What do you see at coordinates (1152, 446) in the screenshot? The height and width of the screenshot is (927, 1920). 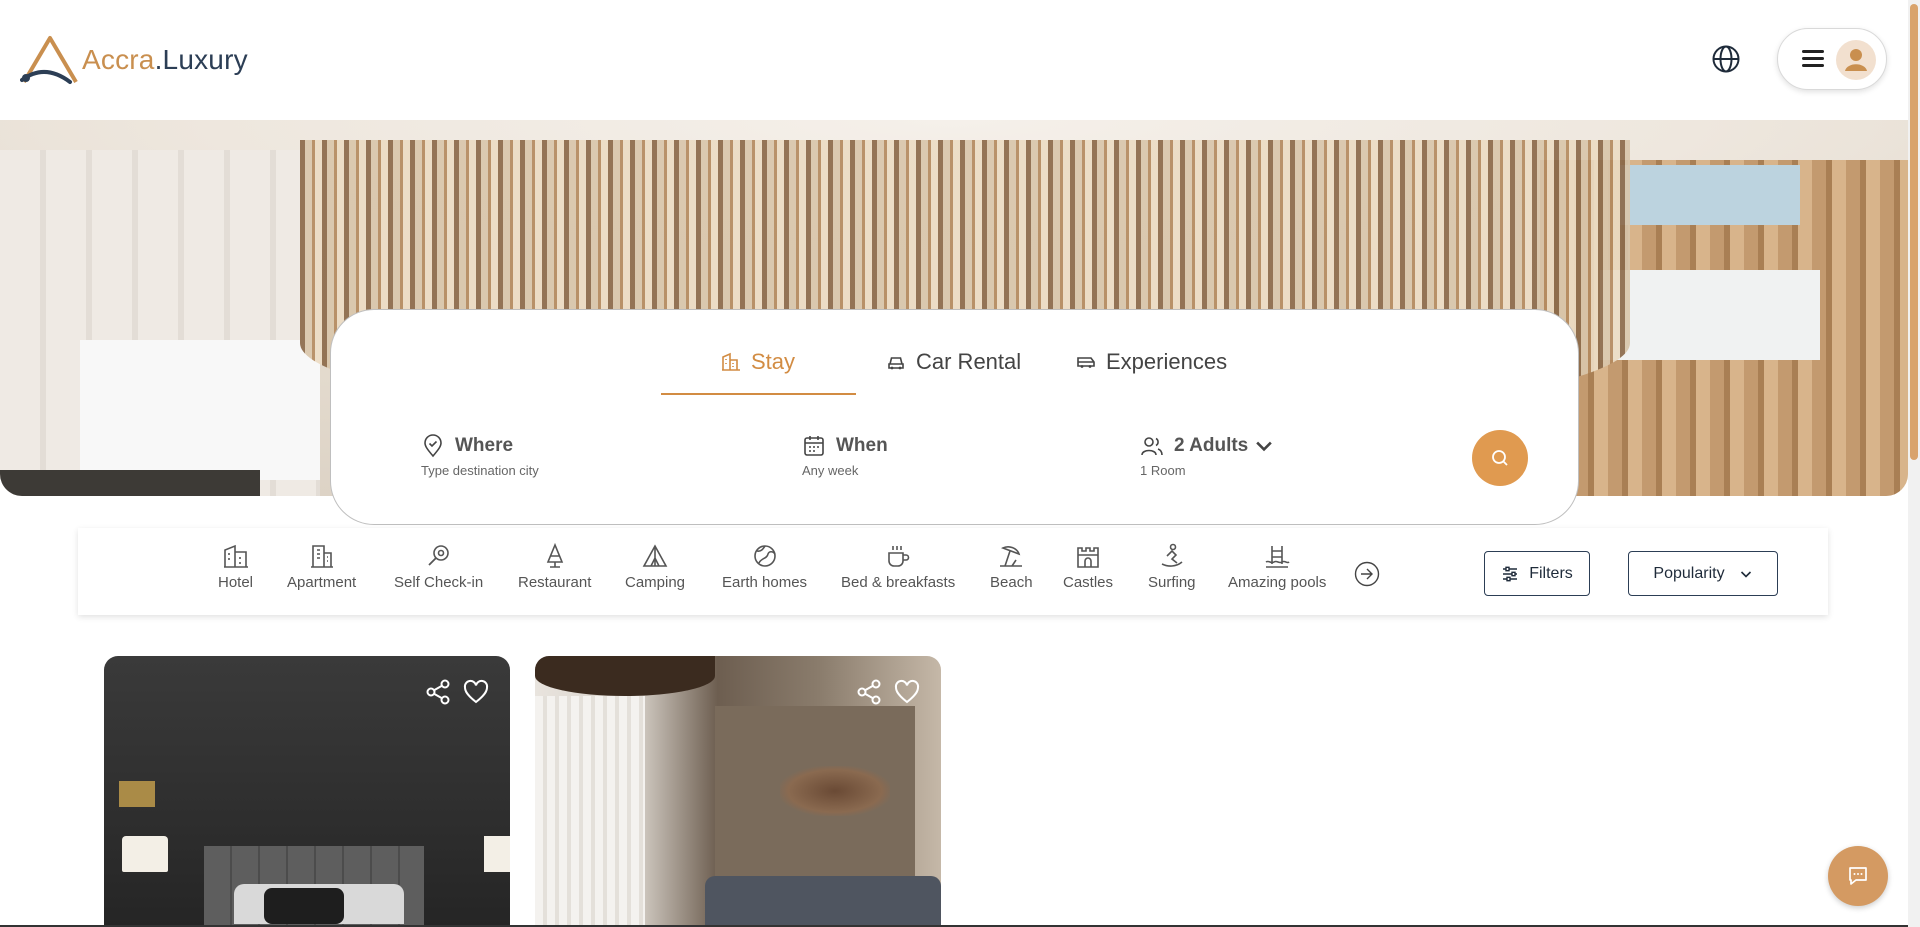 I see `users-icon` at bounding box center [1152, 446].